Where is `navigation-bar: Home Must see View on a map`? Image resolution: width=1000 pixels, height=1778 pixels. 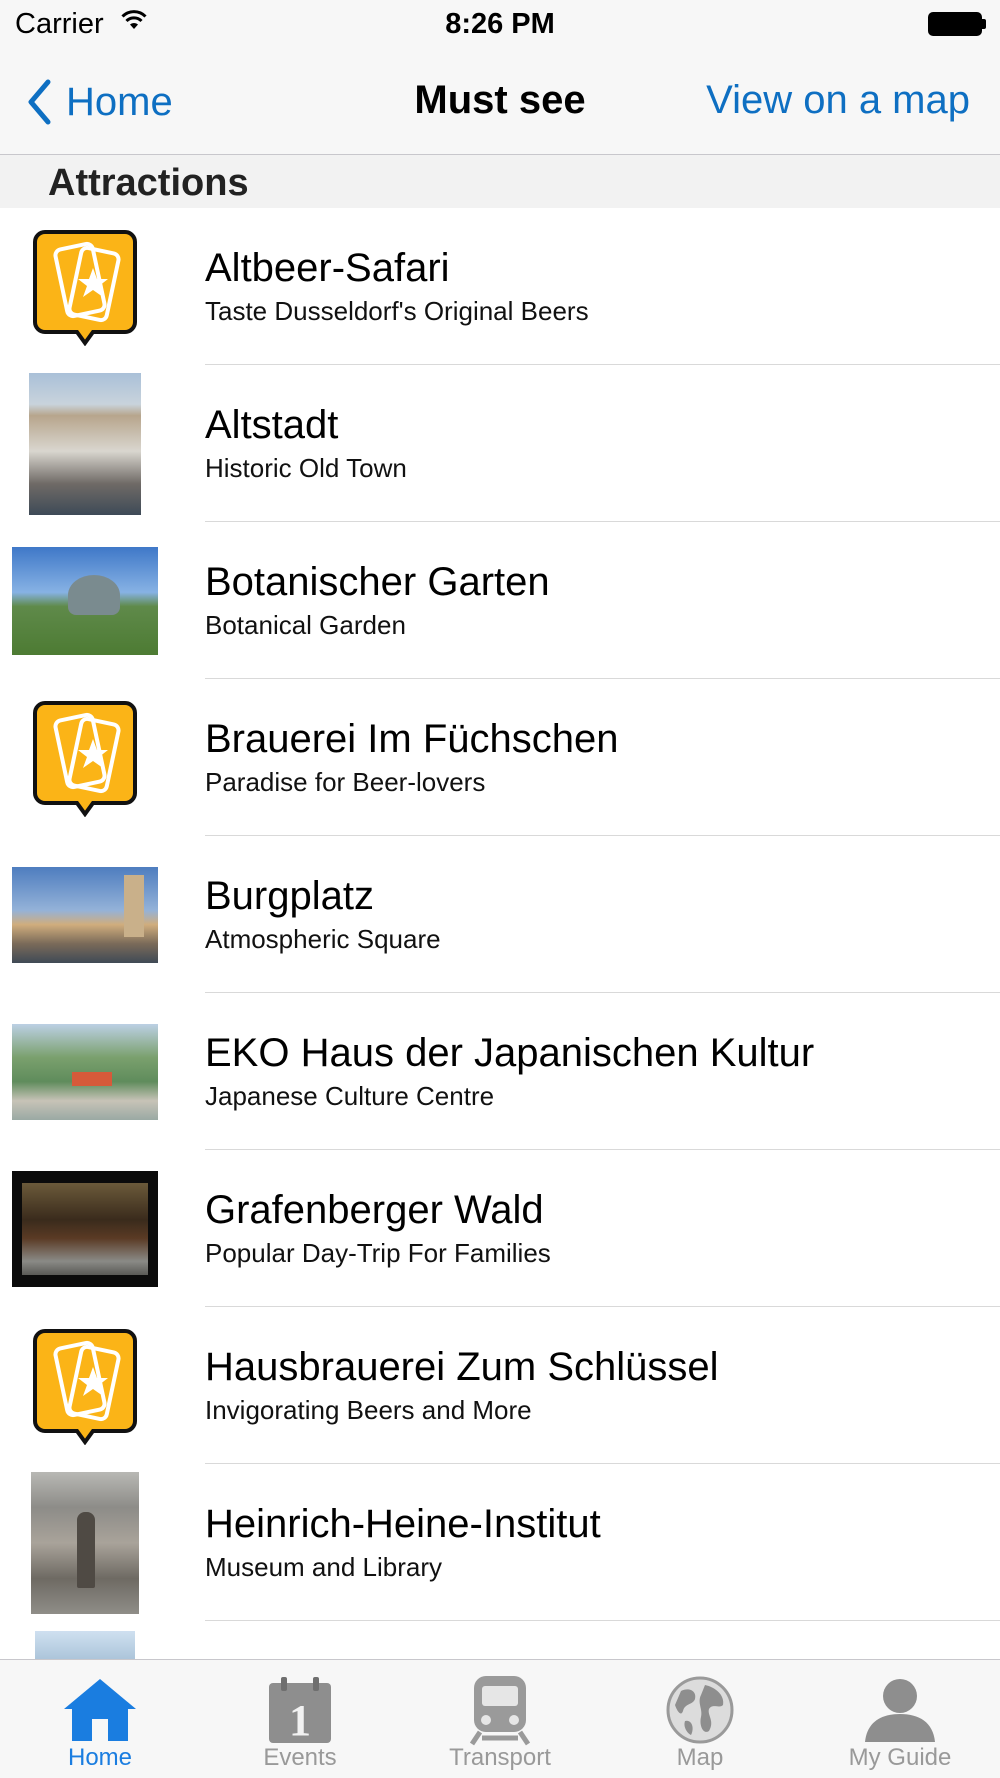 navigation-bar: Home Must see View on a map is located at coordinates (500, 102).